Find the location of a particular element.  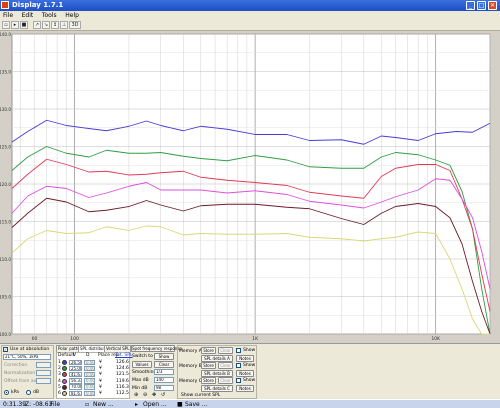

app-icon is located at coordinates (5, 5).